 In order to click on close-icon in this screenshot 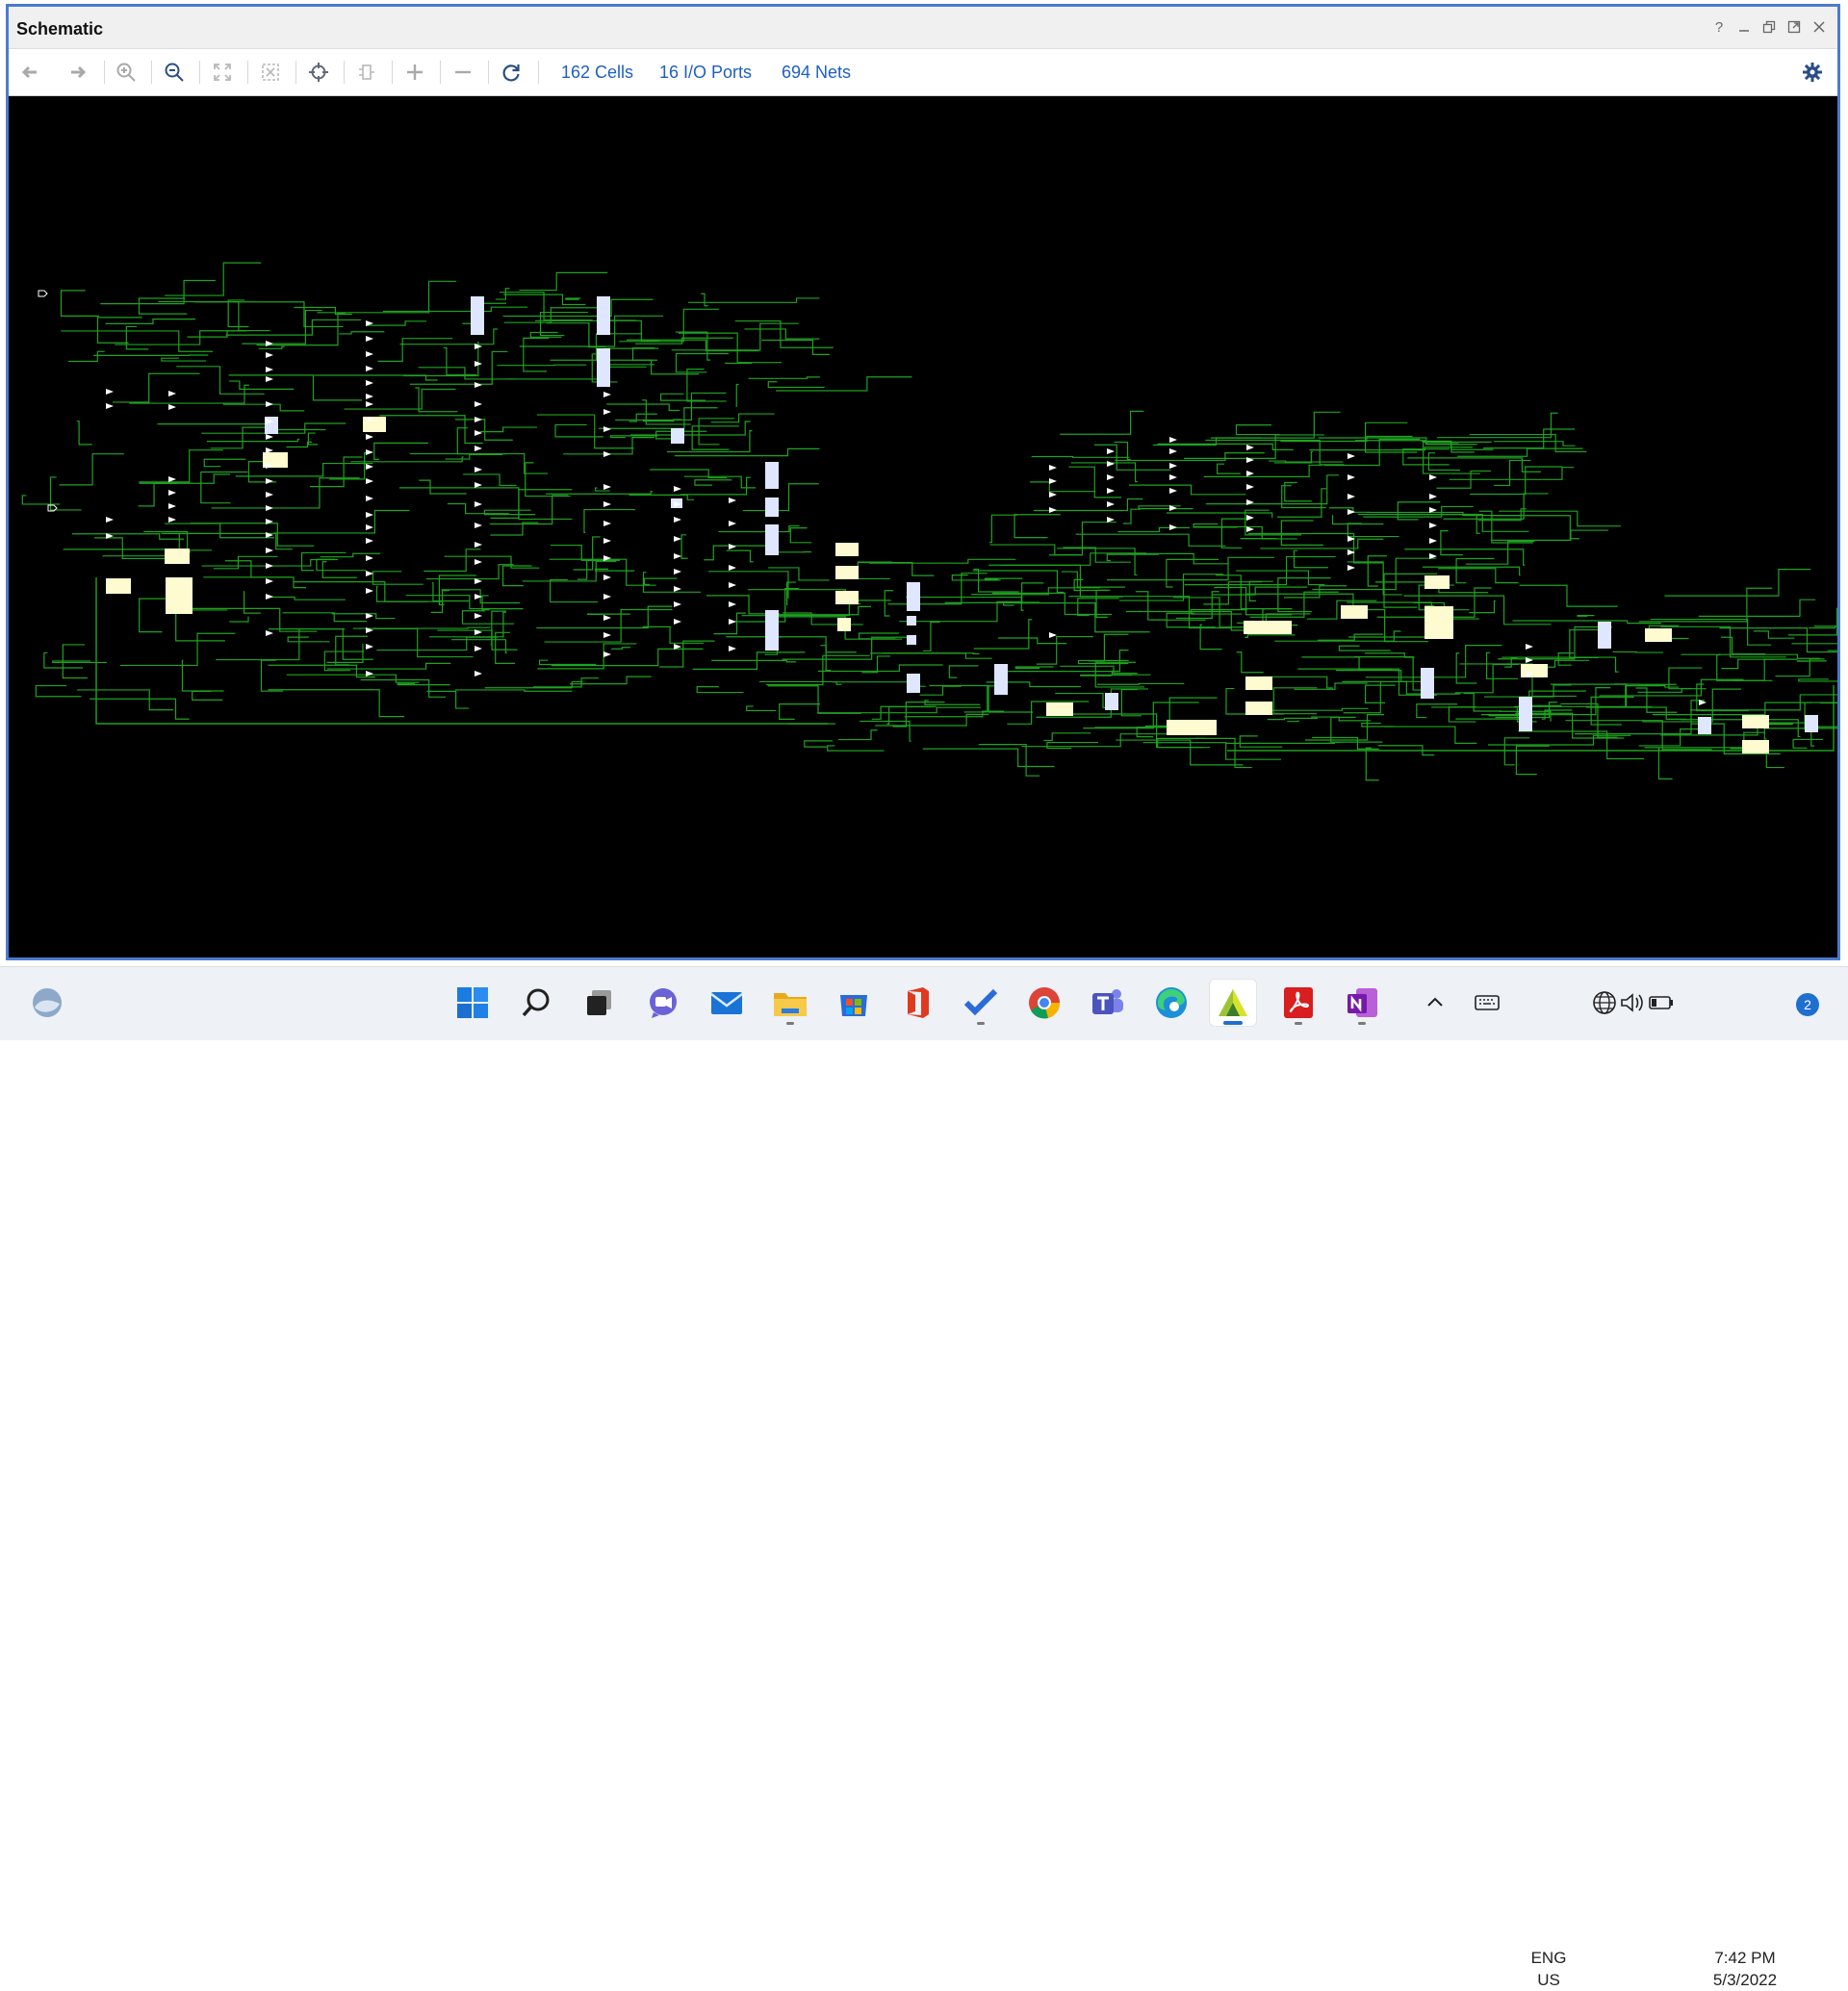, I will do `click(1819, 27)`.